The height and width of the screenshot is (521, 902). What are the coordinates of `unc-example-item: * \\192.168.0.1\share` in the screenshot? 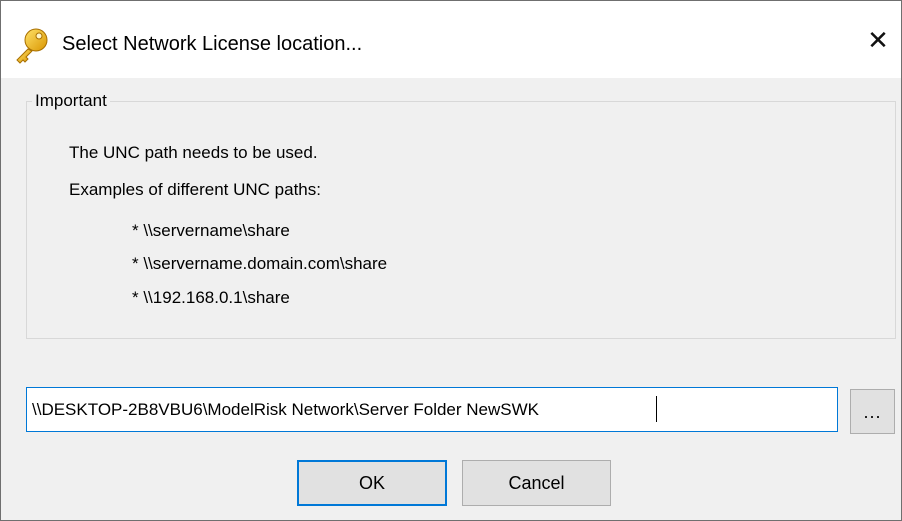 It's located at (211, 297).